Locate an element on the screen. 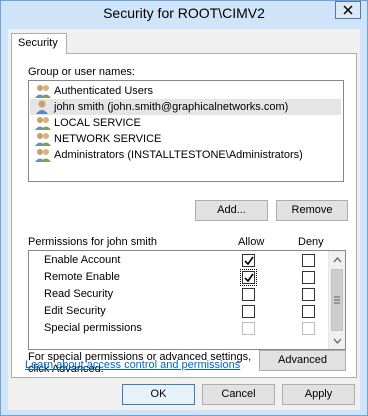 The height and width of the screenshot is (416, 368). chevron-down-icon is located at coordinates (337, 341).